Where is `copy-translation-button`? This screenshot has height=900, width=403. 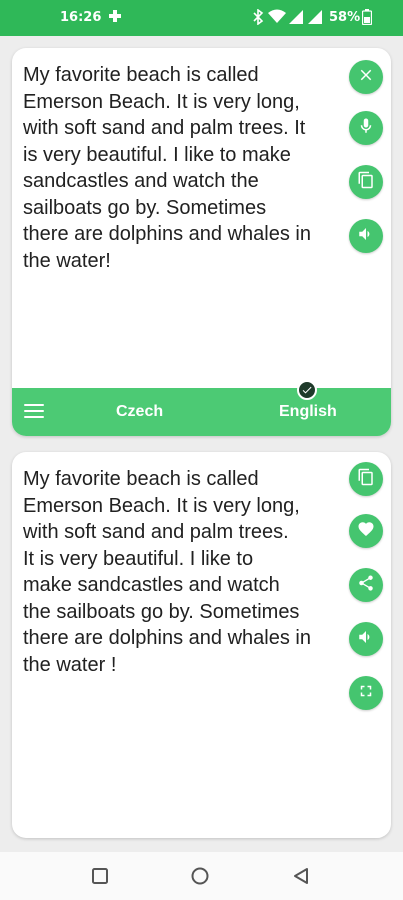
copy-translation-button is located at coordinates (366, 479).